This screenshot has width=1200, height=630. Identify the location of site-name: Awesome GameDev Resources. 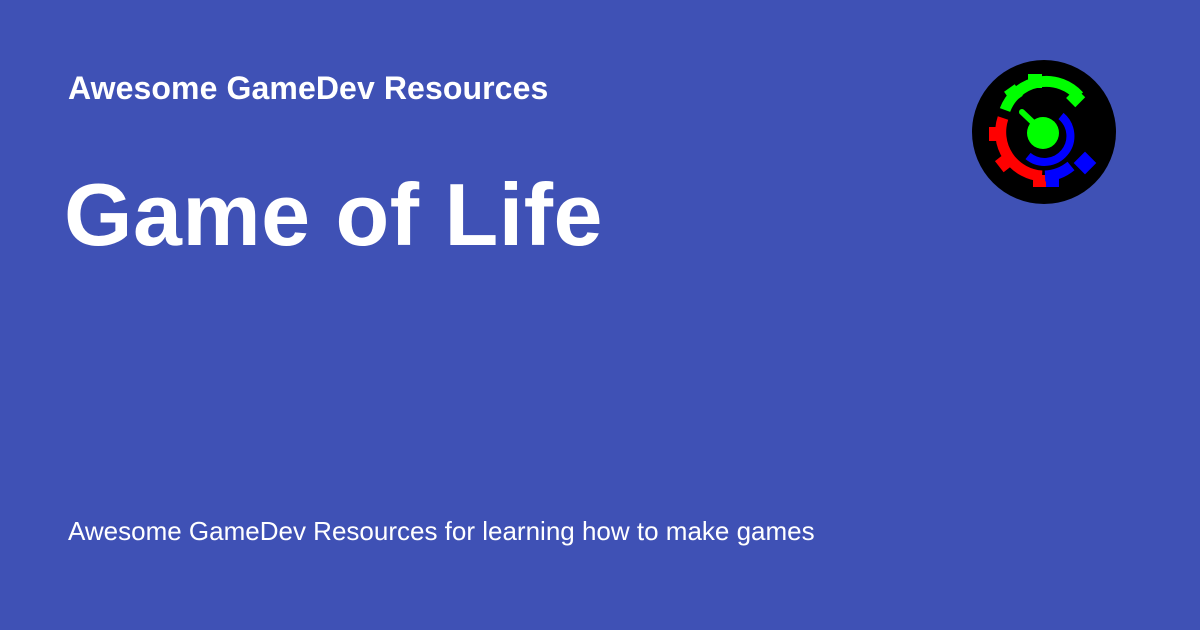
(308, 88).